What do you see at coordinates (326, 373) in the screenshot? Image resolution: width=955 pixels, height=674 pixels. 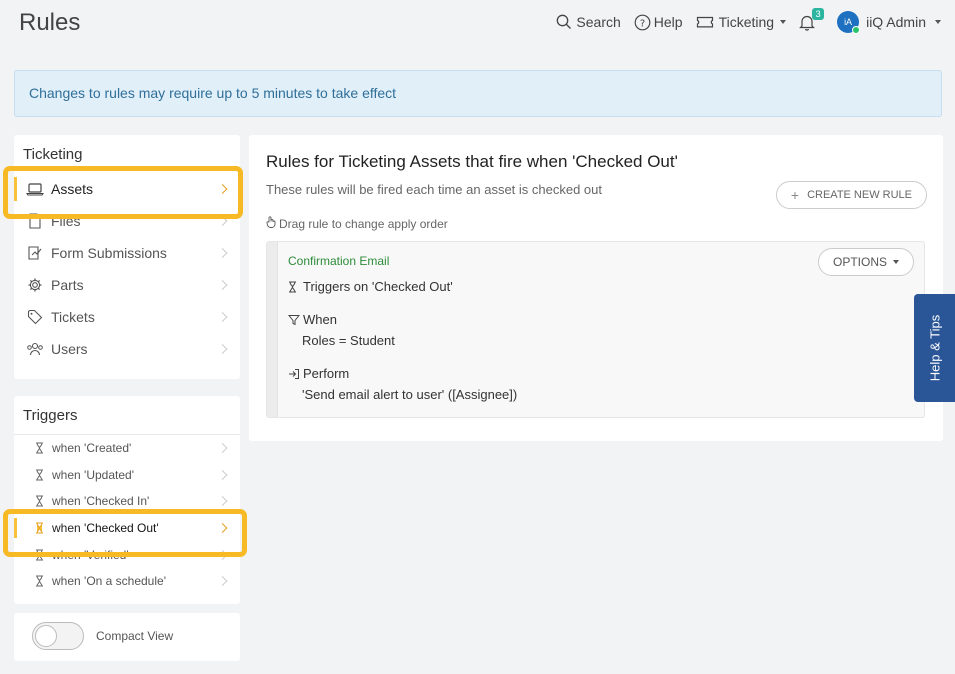 I see `rule-perform-label: Perform` at bounding box center [326, 373].